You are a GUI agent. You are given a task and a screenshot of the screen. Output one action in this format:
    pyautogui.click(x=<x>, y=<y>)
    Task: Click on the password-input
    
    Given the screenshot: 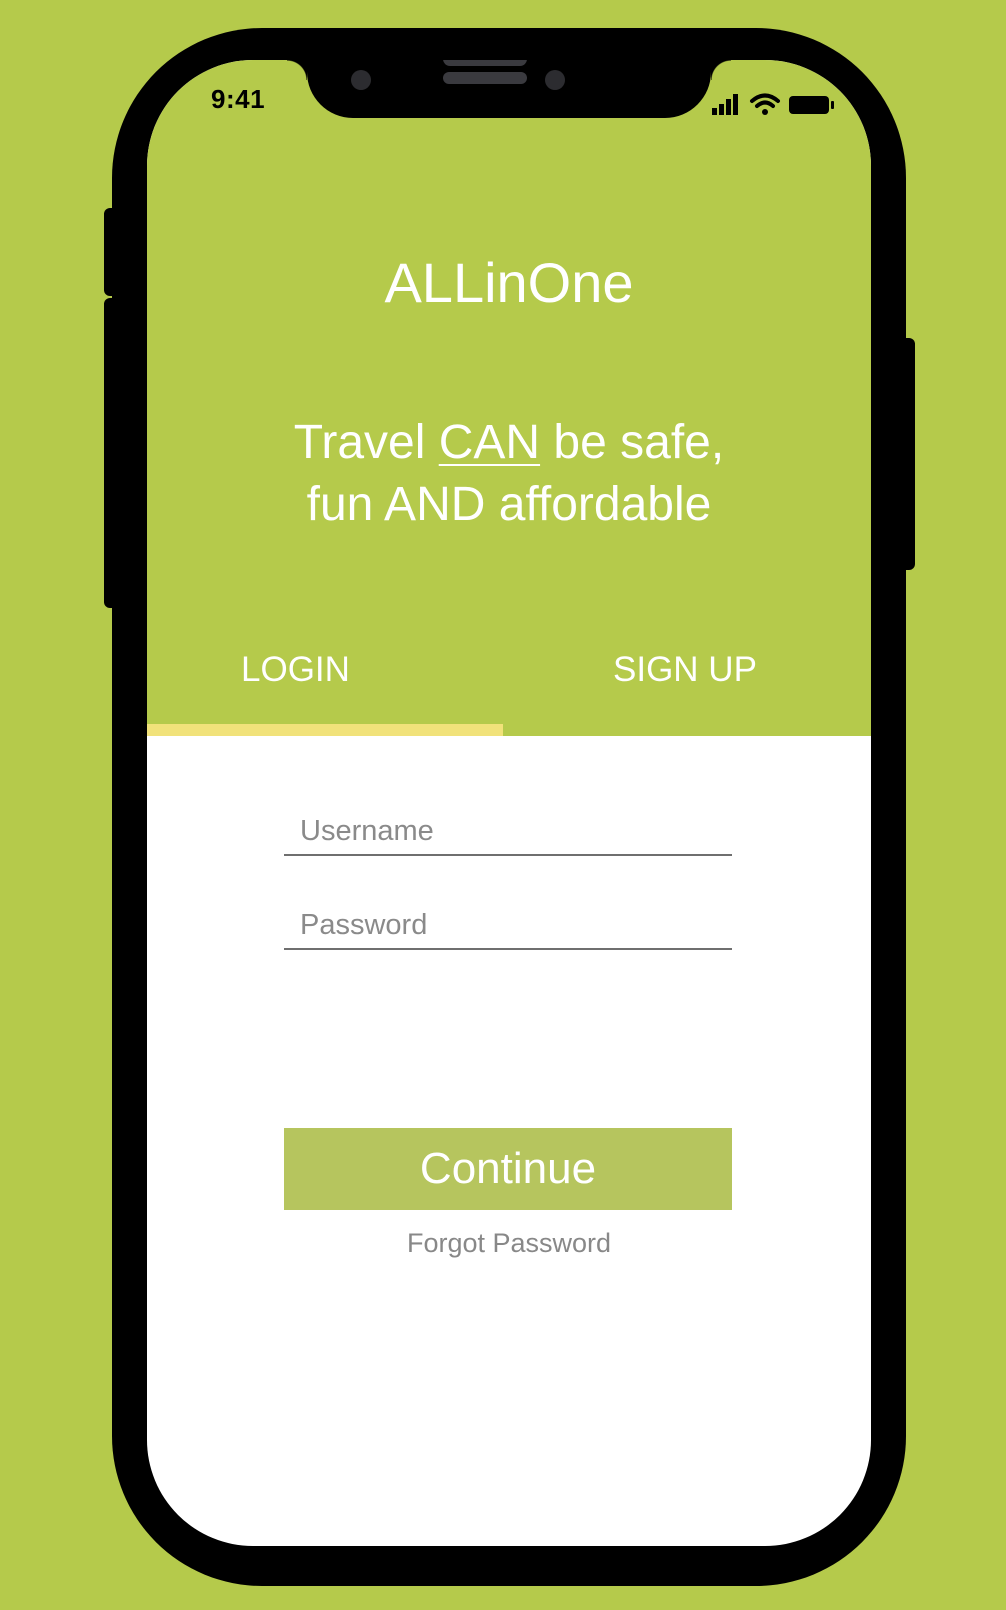 What is the action you would take?
    pyautogui.click(x=508, y=928)
    